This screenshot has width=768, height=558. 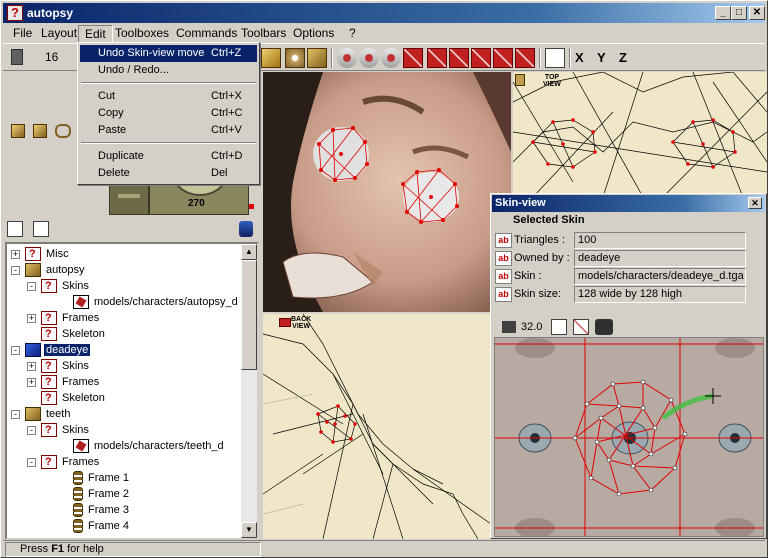 What do you see at coordinates (437, 58) in the screenshot?
I see `triangle-add-icon` at bounding box center [437, 58].